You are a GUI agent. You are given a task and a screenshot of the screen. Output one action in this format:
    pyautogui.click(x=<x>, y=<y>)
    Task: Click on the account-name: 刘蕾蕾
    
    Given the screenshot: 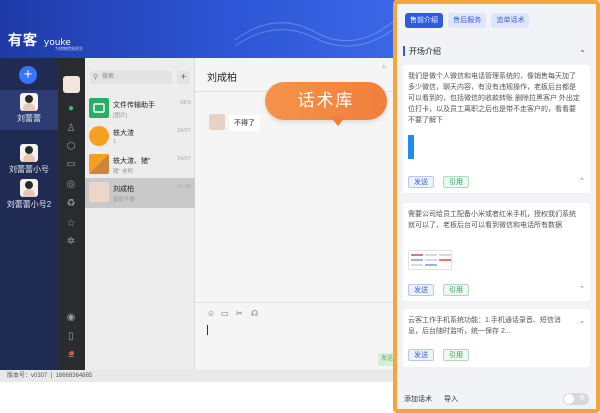 What is the action you would take?
    pyautogui.click(x=29, y=118)
    